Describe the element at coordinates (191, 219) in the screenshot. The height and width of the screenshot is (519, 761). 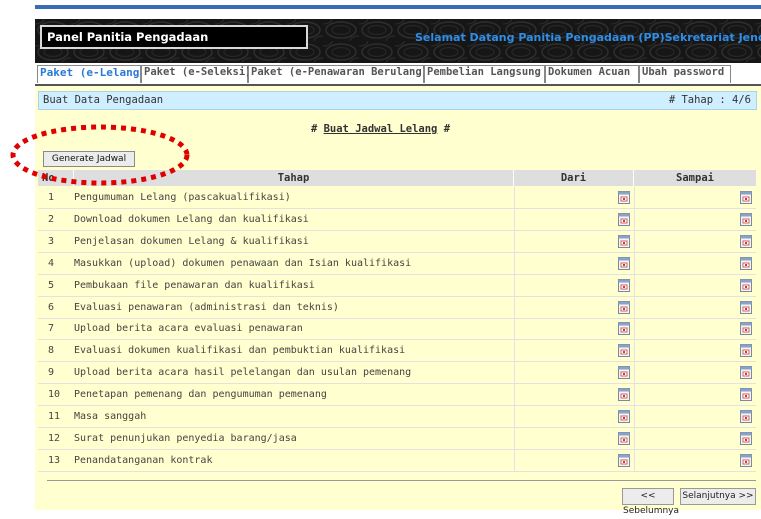
I see `row-tahap: Download dokumen Lelang dan kualifikasi` at that location.